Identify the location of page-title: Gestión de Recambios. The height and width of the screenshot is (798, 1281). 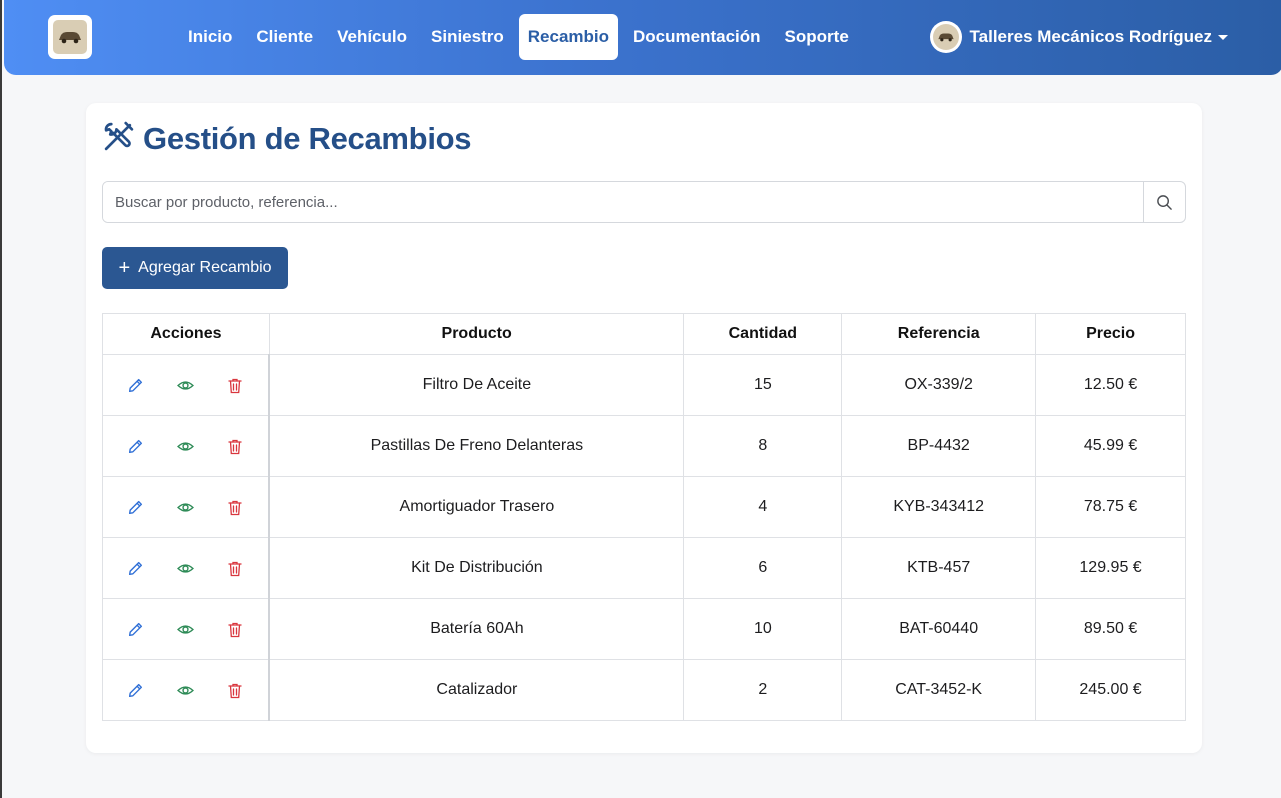
(307, 138).